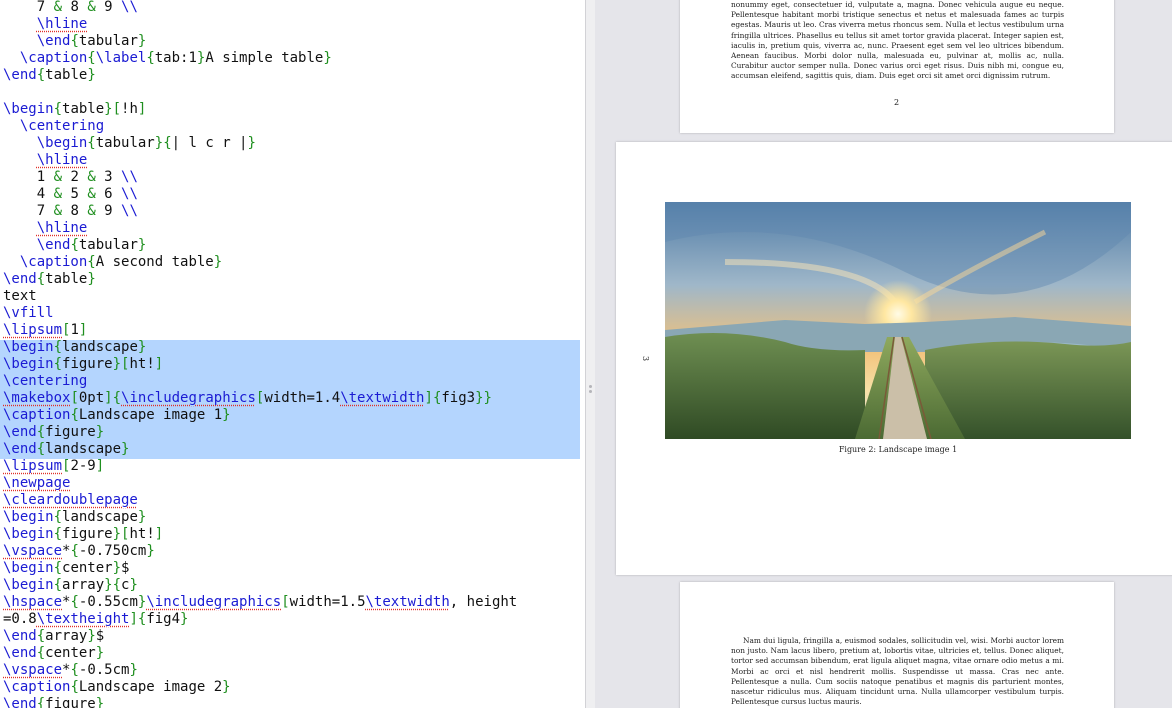 This screenshot has height=708, width=1172. I want to click on code-token: \centering, so click(45, 381).